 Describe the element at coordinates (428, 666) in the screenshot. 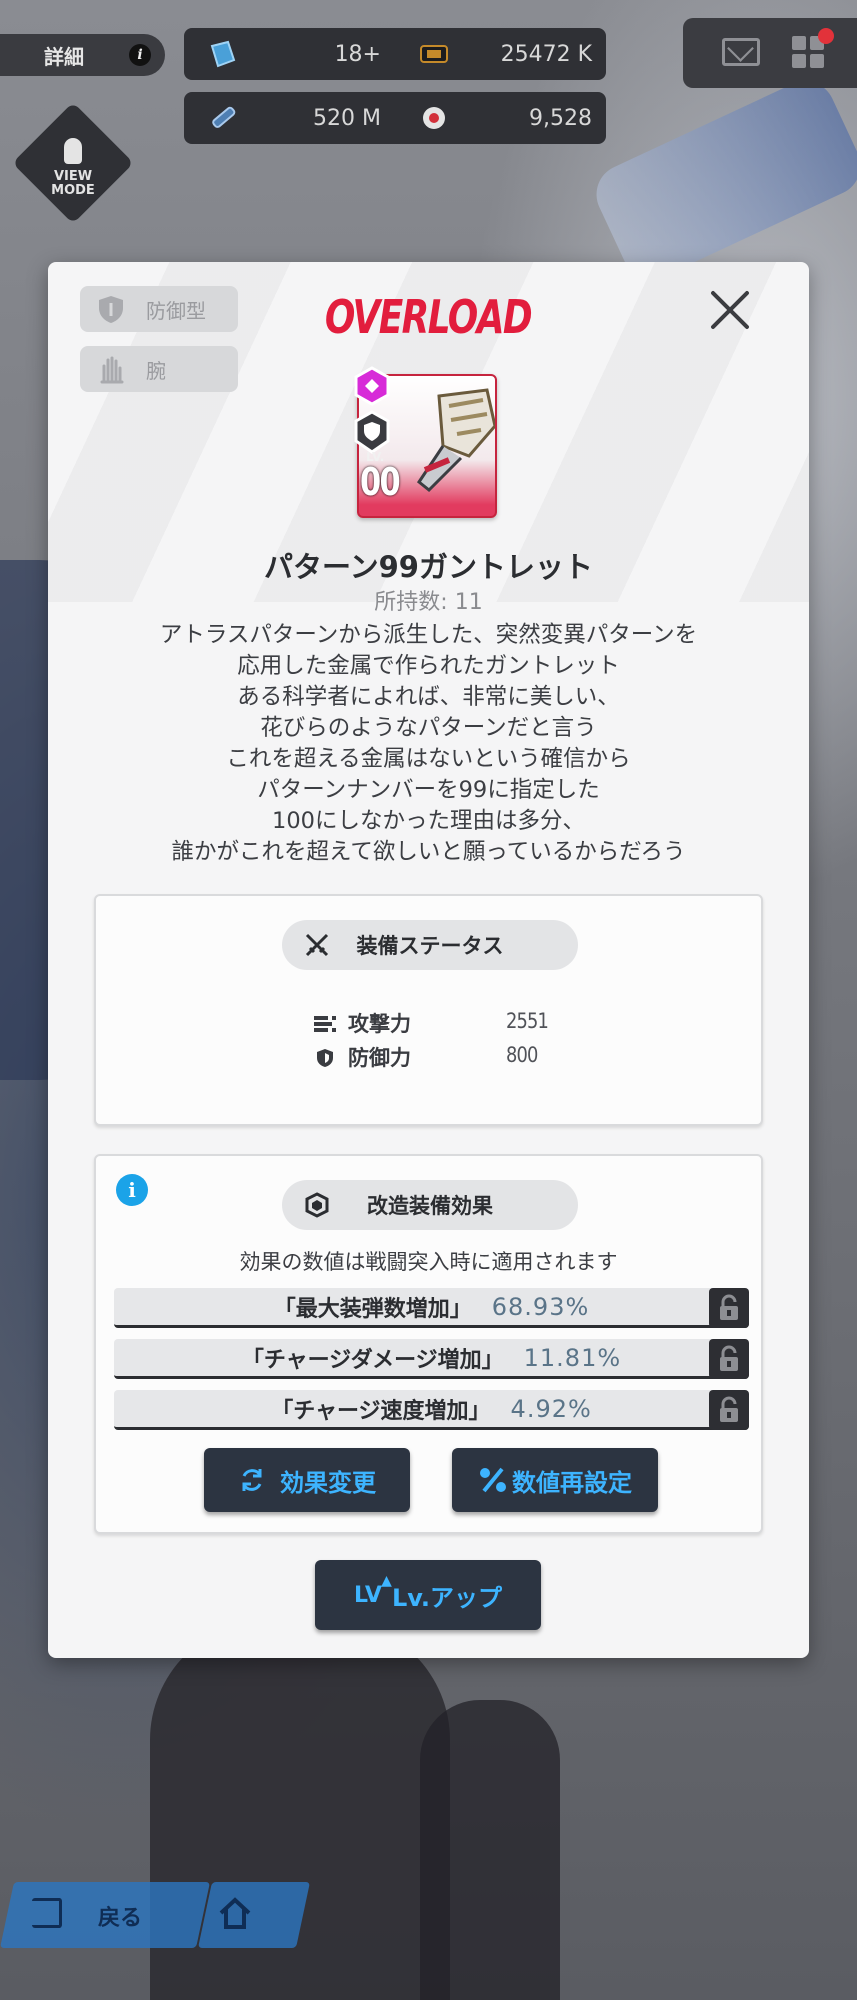

I see `description-line: 応用した金属で作られたガントレット` at that location.